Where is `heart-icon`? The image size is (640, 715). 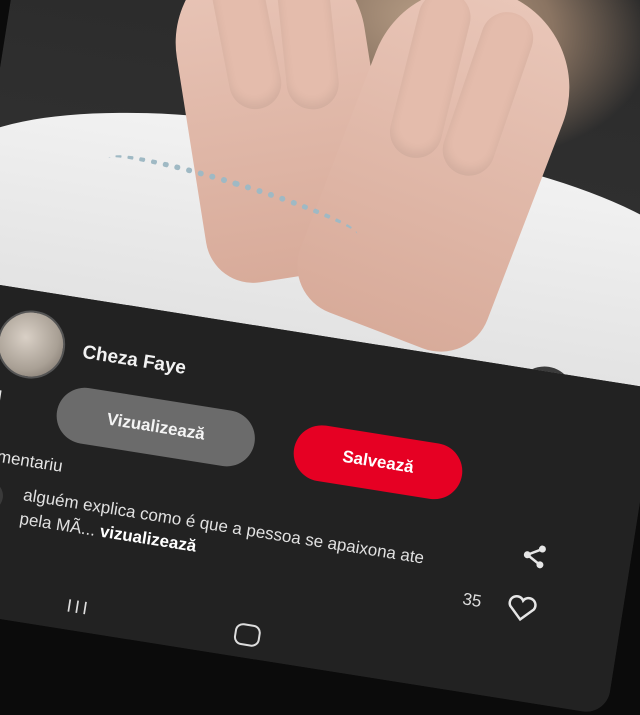
heart-icon is located at coordinates (522, 608).